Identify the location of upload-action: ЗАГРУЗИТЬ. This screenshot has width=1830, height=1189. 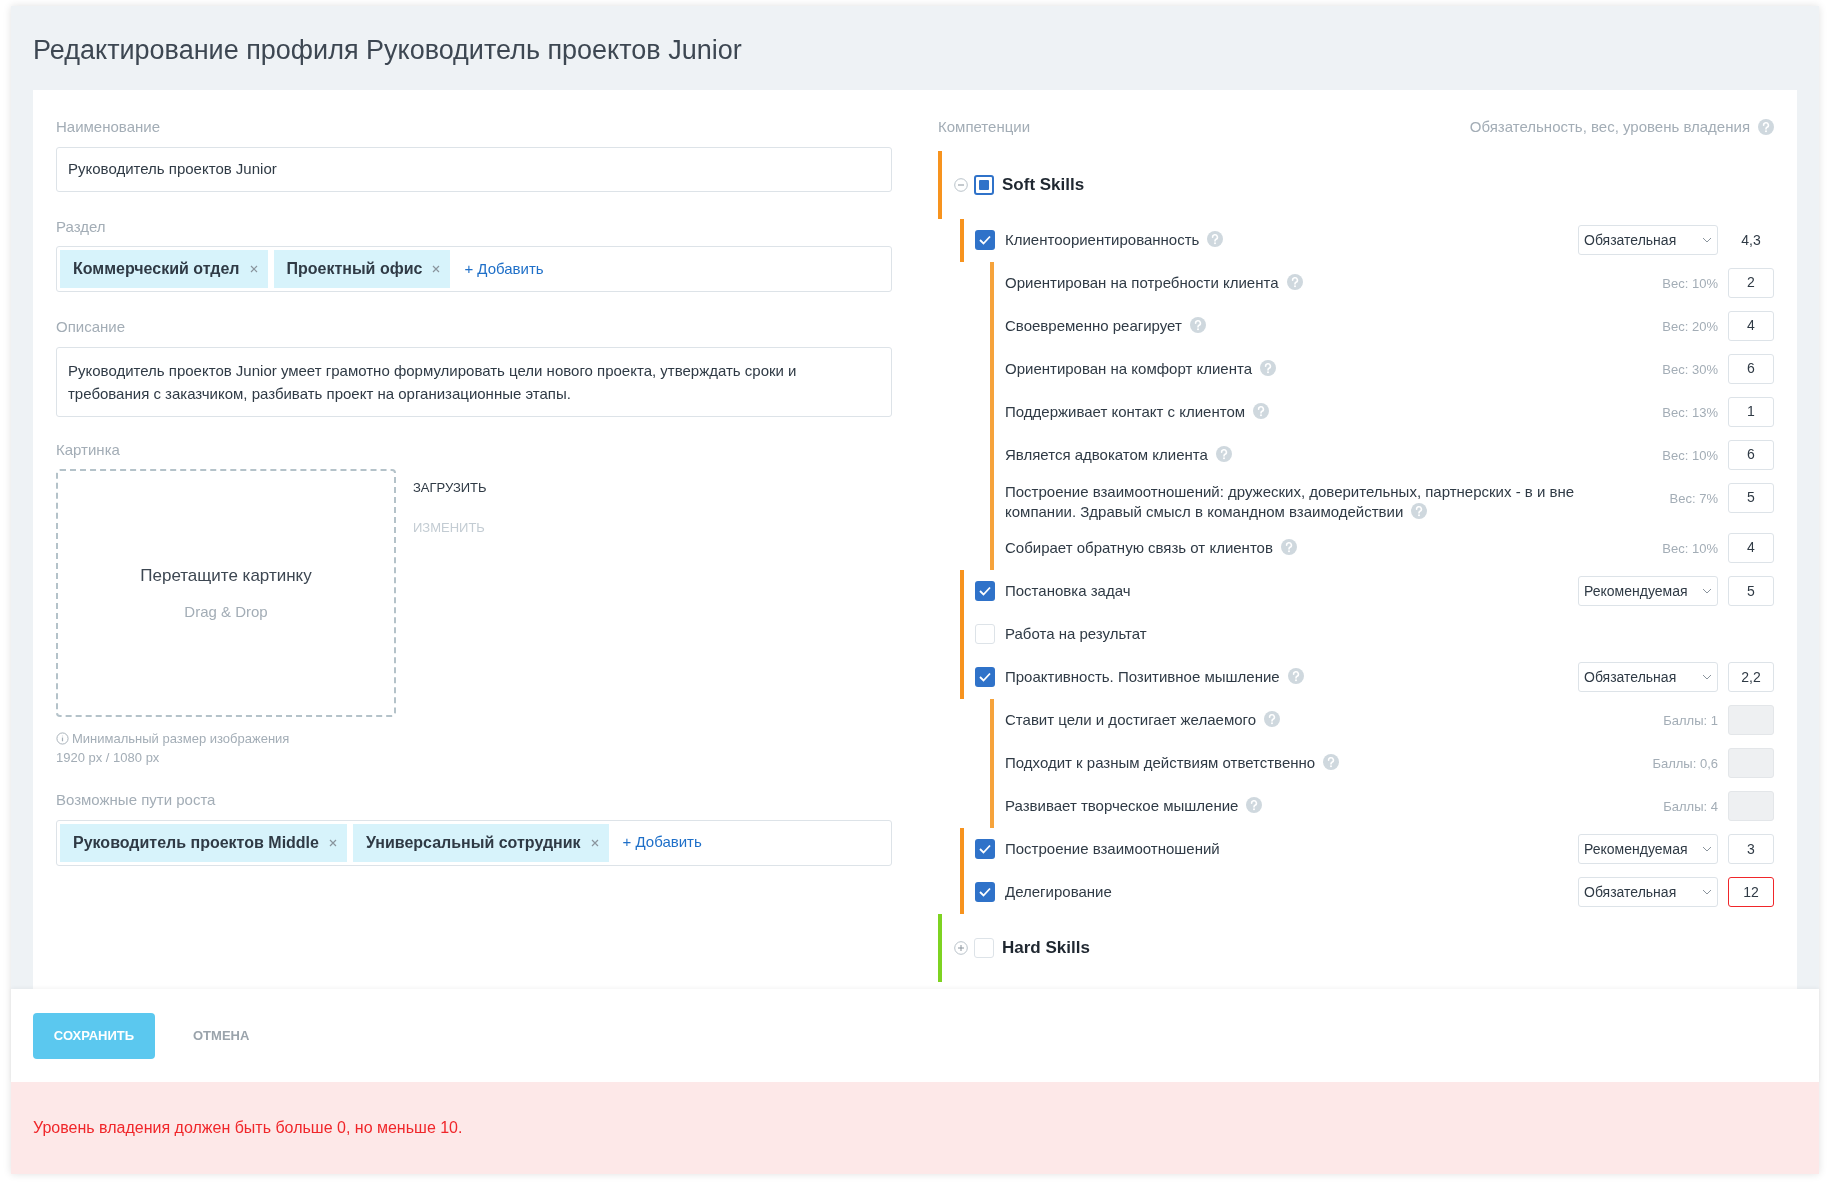
(450, 488).